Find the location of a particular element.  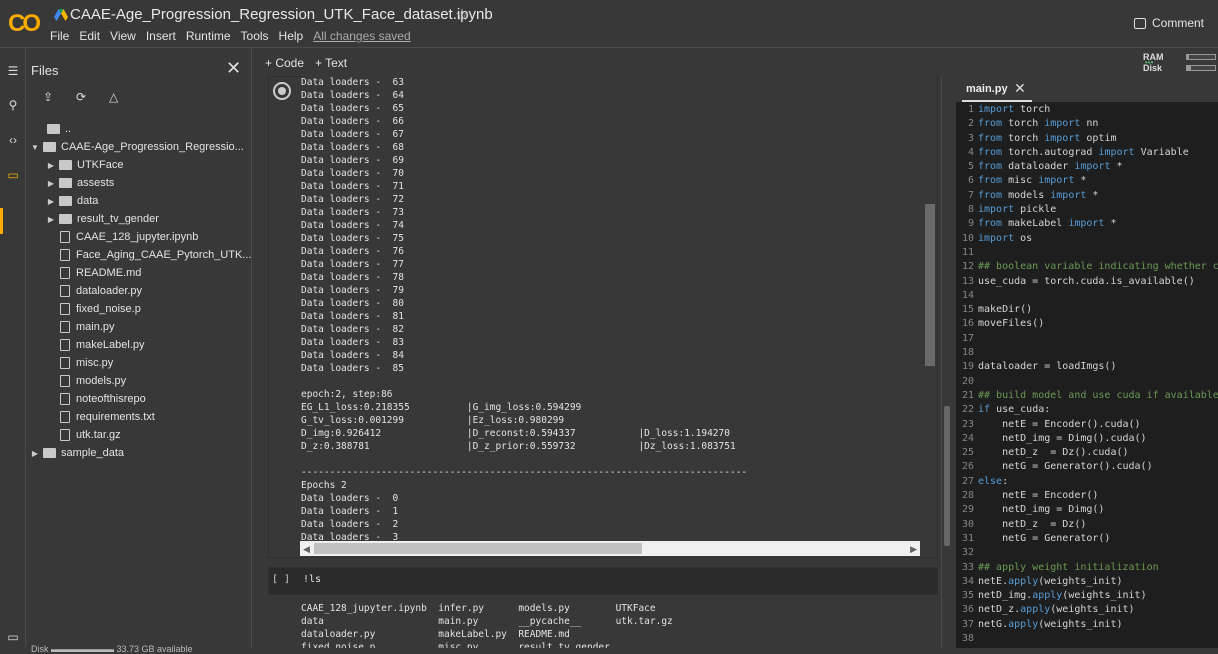

tree-file: makeLabel.py is located at coordinates (139, 345).